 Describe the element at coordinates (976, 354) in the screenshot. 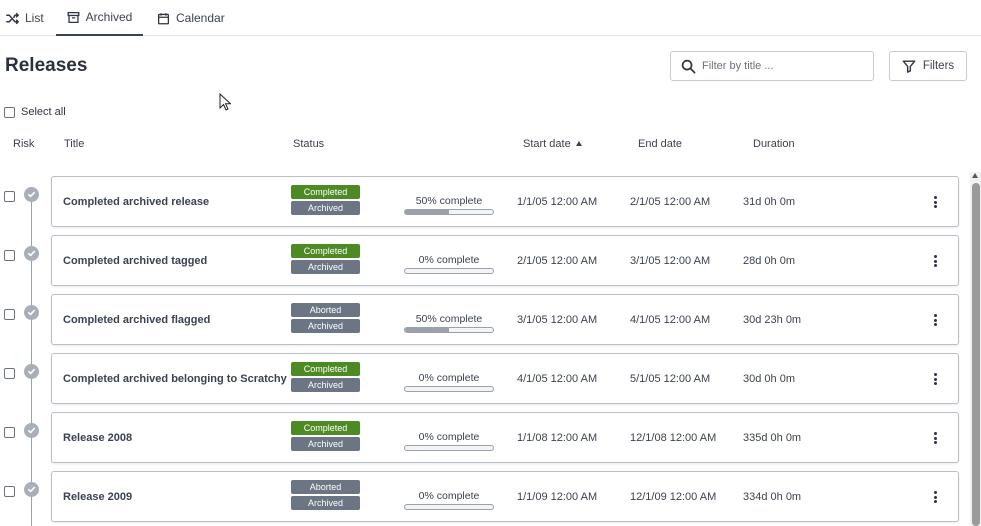

I see `scrollbar-thumb` at that location.